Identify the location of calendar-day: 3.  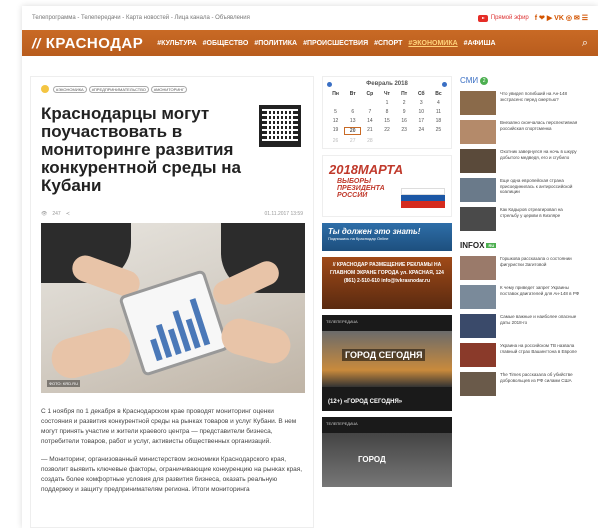
(421, 103).